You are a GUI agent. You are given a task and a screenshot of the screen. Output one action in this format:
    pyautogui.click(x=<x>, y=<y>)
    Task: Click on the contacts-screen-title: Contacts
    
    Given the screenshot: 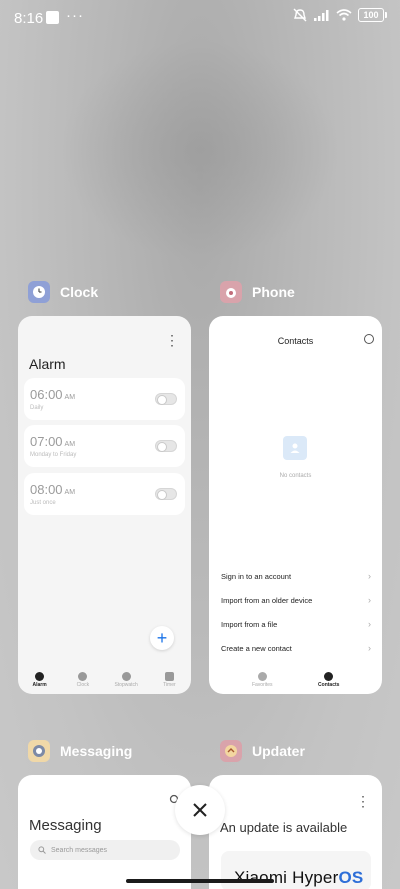 What is the action you would take?
    pyautogui.click(x=295, y=341)
    